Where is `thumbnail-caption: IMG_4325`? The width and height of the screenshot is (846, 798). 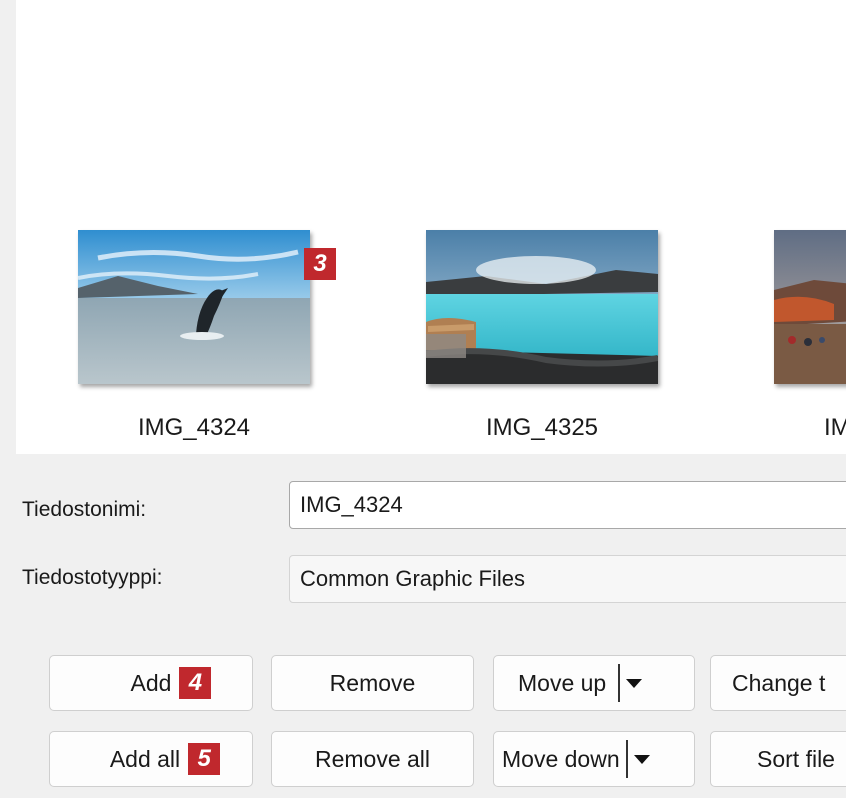
thumbnail-caption: IMG_4325 is located at coordinates (542, 427).